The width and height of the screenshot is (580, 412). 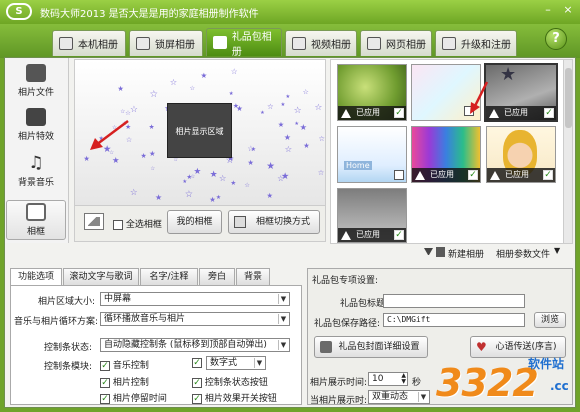 I want to click on gift-icon, so click(x=326, y=347).